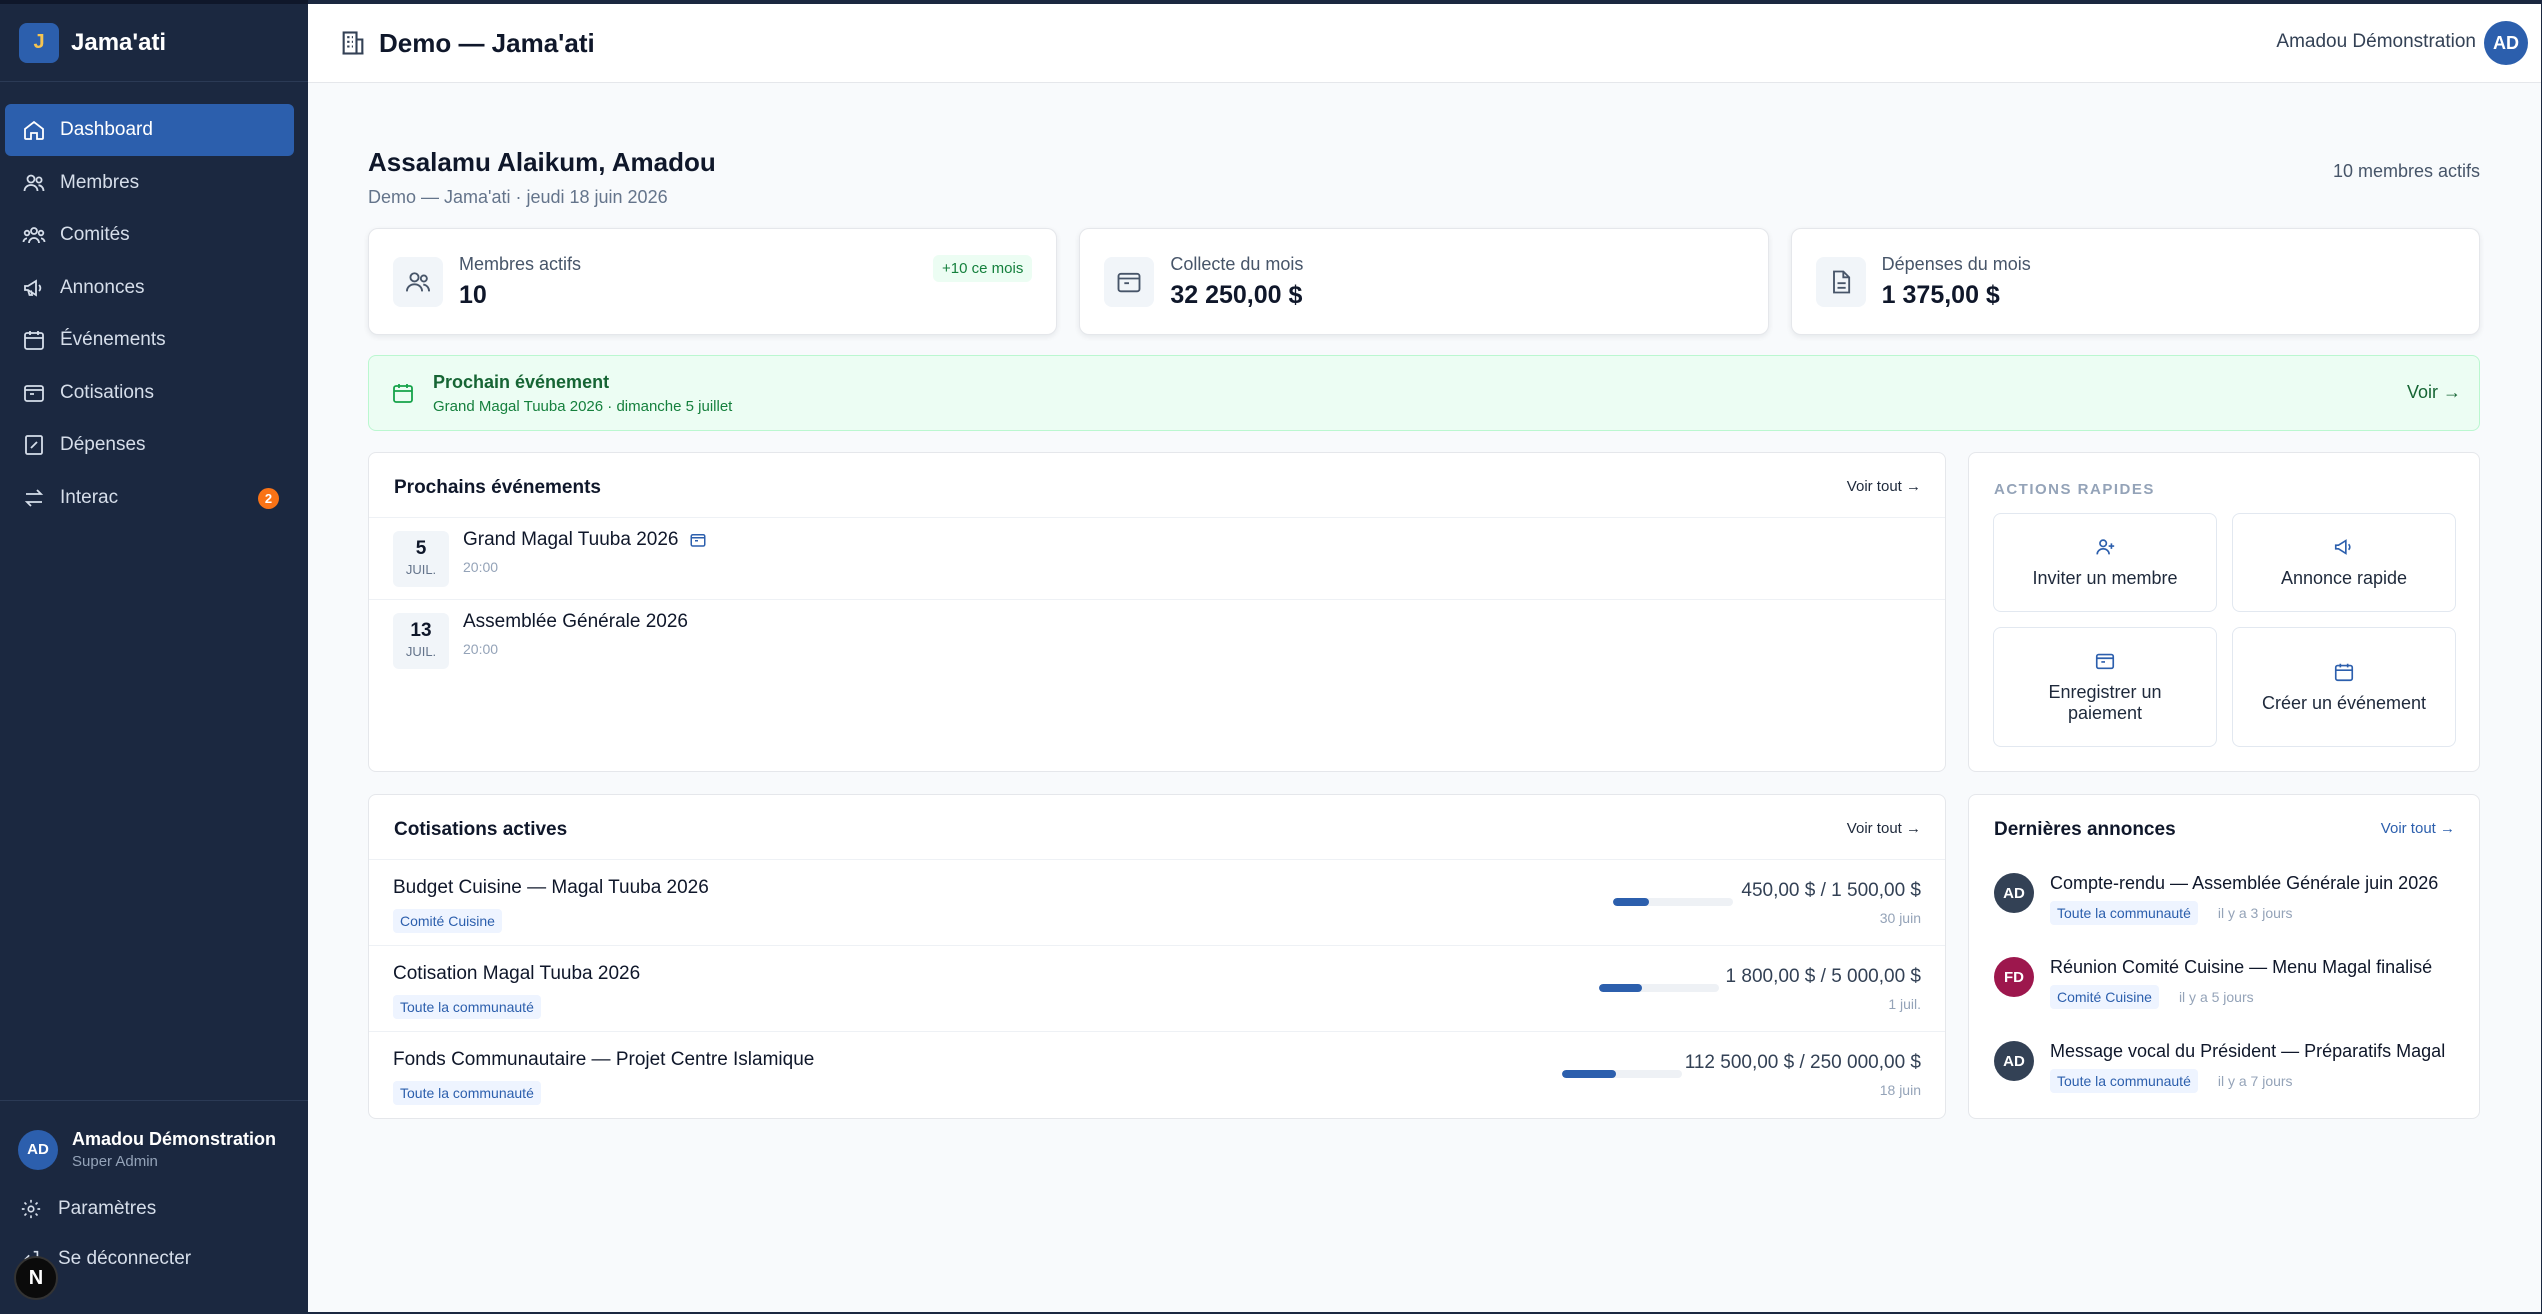  Describe the element at coordinates (39, 42) in the screenshot. I see `brand-logo: J` at that location.